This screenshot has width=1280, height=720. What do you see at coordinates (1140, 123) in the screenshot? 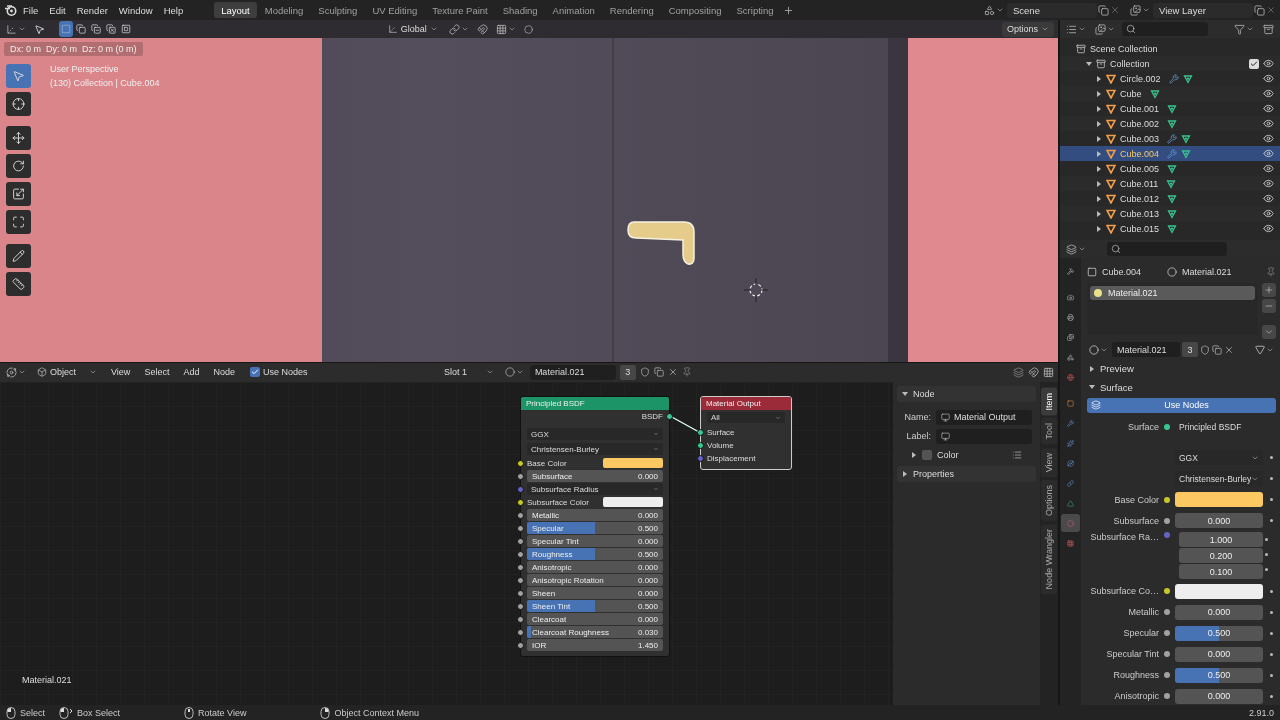
I see `item-name: Cube.002` at bounding box center [1140, 123].